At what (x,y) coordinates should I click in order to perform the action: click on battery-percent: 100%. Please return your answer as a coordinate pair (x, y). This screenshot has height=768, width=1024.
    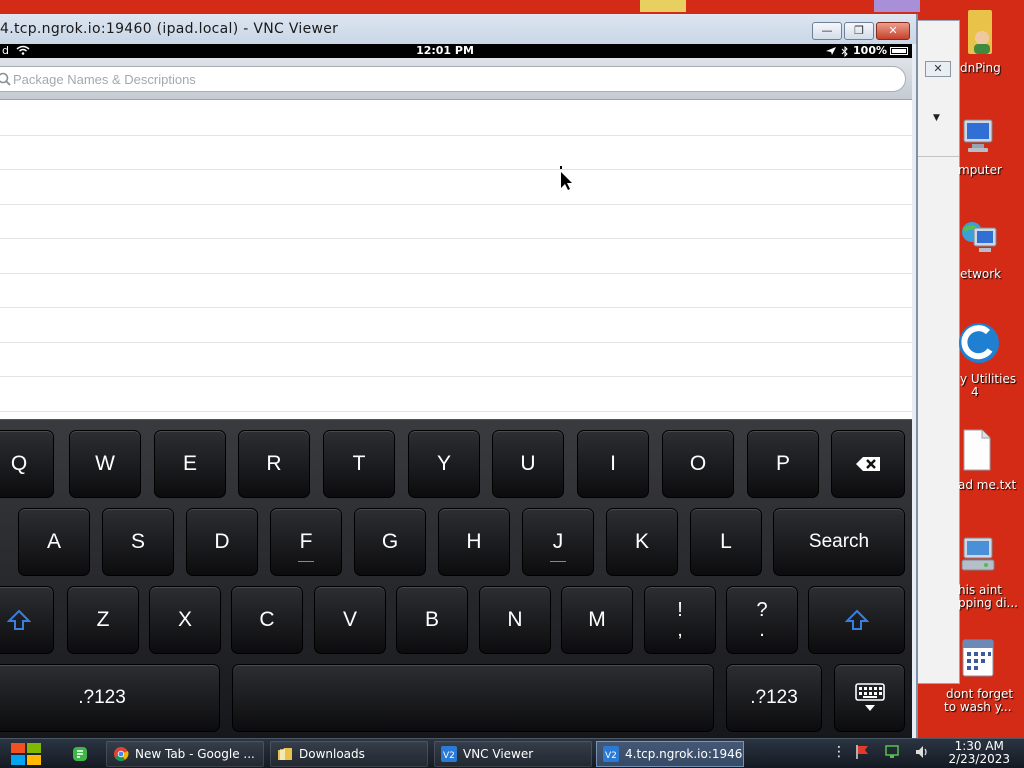
    Looking at the image, I should click on (870, 50).